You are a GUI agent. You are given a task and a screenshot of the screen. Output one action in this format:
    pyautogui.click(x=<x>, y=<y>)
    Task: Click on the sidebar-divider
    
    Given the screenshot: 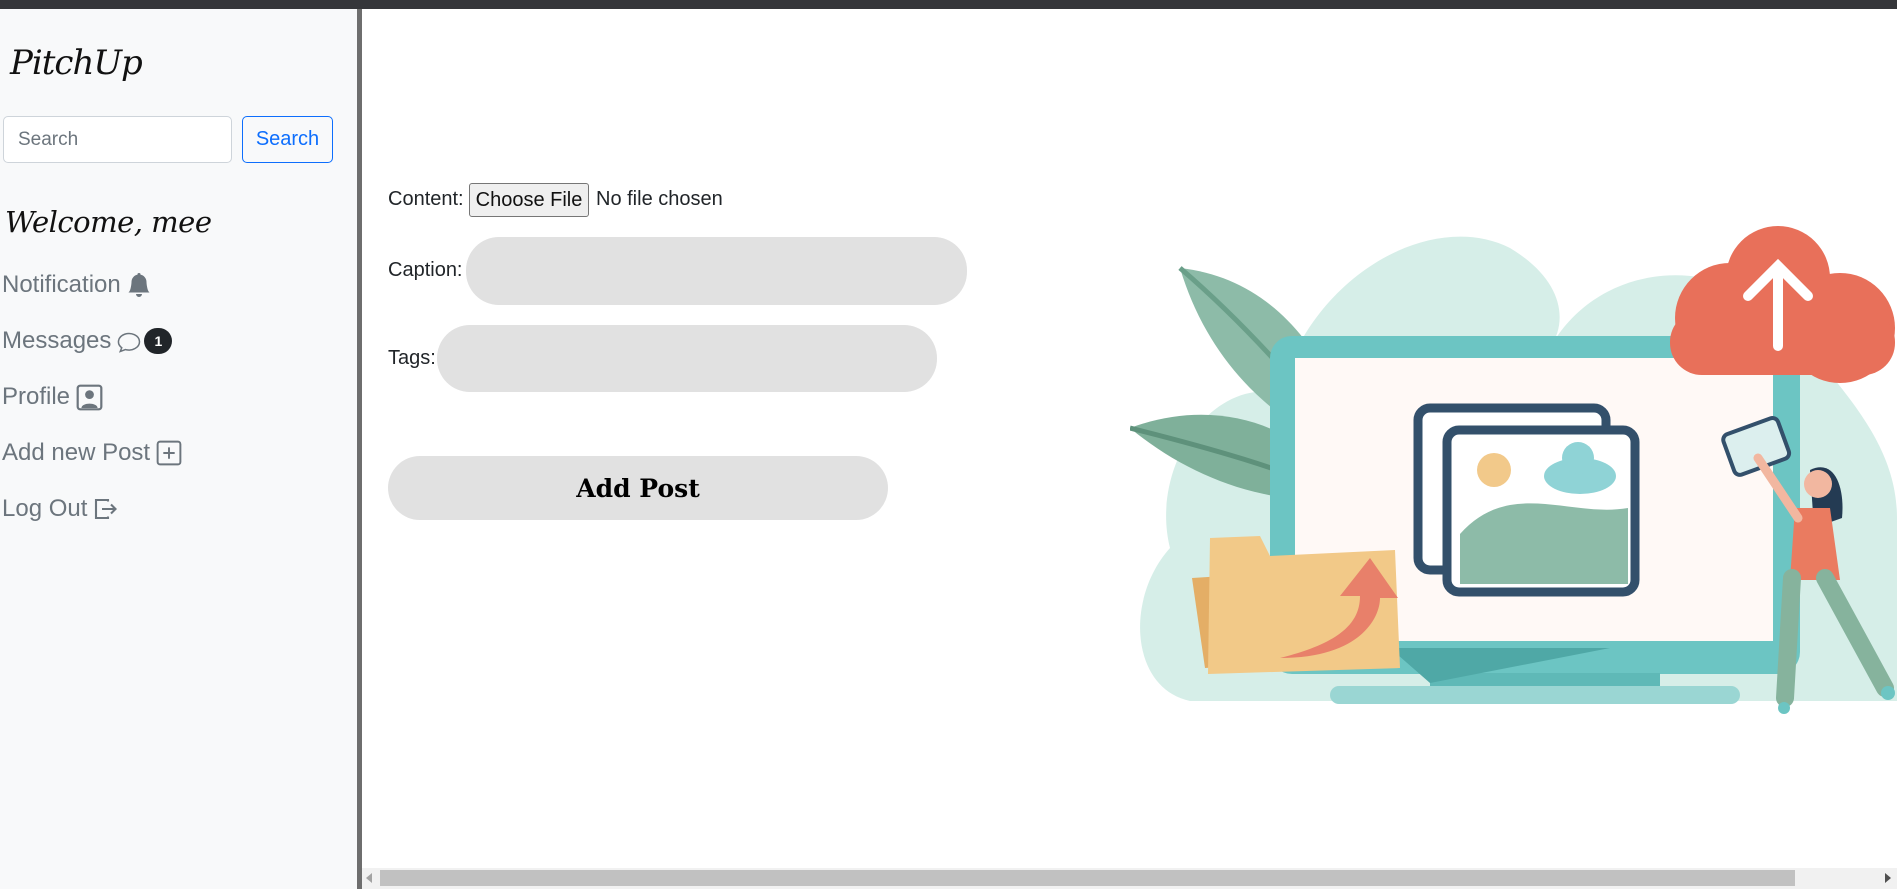 What is the action you would take?
    pyautogui.click(x=359, y=449)
    